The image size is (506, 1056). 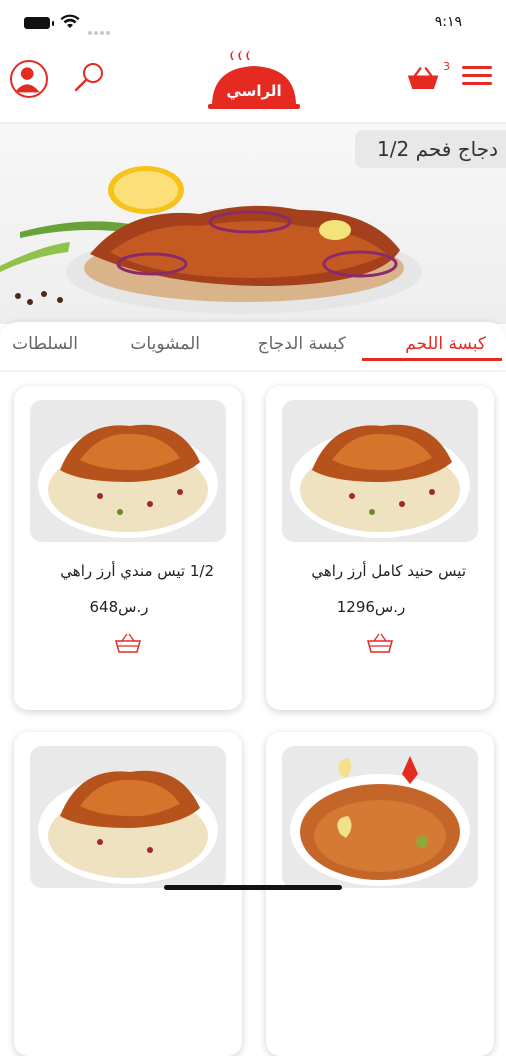 What do you see at coordinates (448, 22) in the screenshot?
I see `status-time: ٩:١٩` at bounding box center [448, 22].